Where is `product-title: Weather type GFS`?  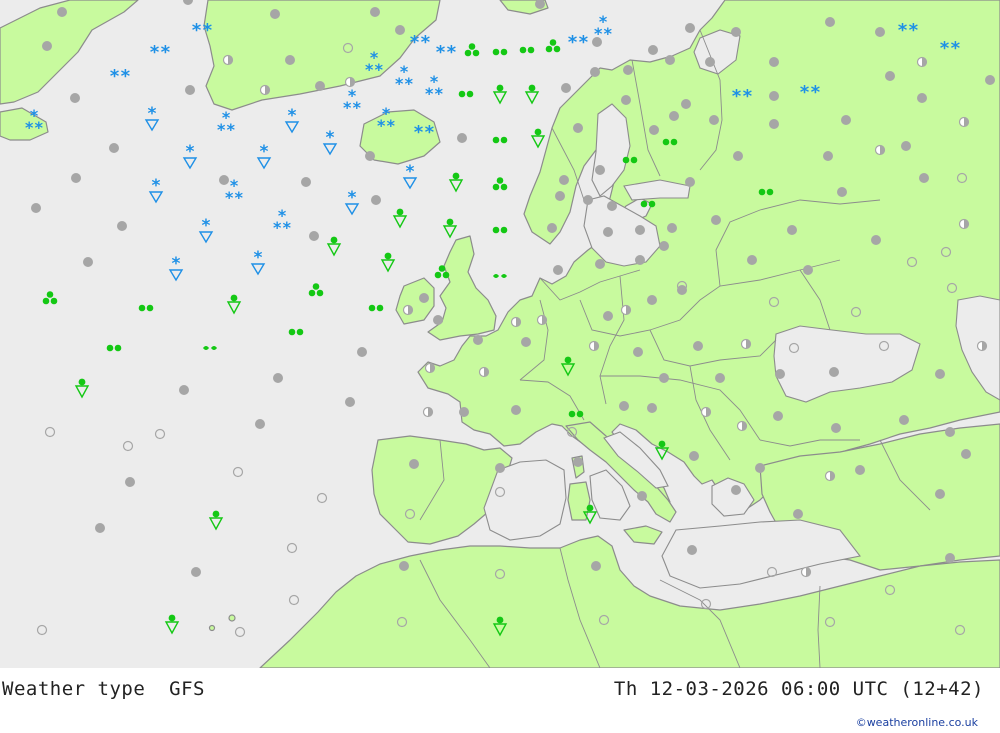
product-title: Weather type GFS is located at coordinates (103, 689).